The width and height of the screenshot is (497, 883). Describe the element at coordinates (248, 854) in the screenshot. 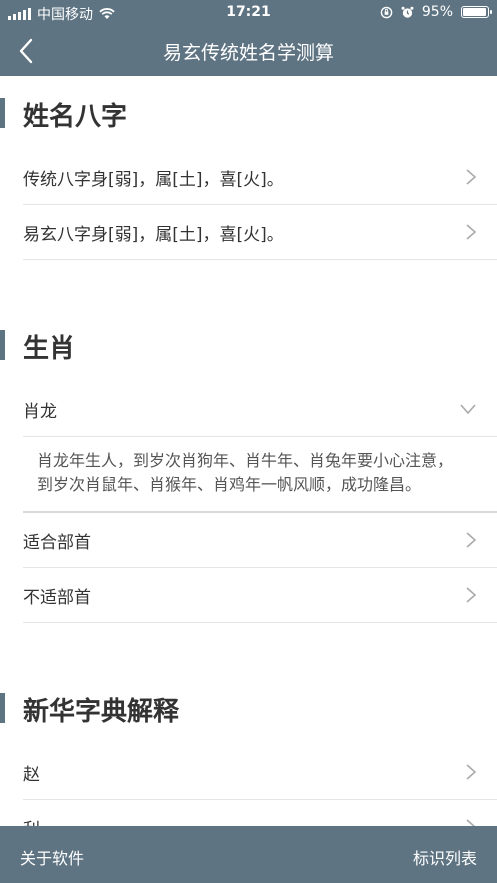

I see `bottom-bar: 关于软件 标识列表` at that location.